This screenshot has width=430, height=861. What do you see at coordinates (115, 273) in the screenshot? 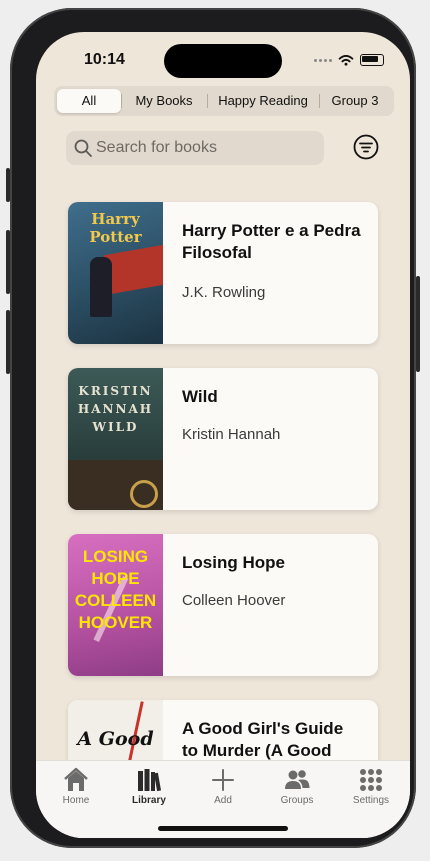
I see `book-cover: Harry Potter` at bounding box center [115, 273].